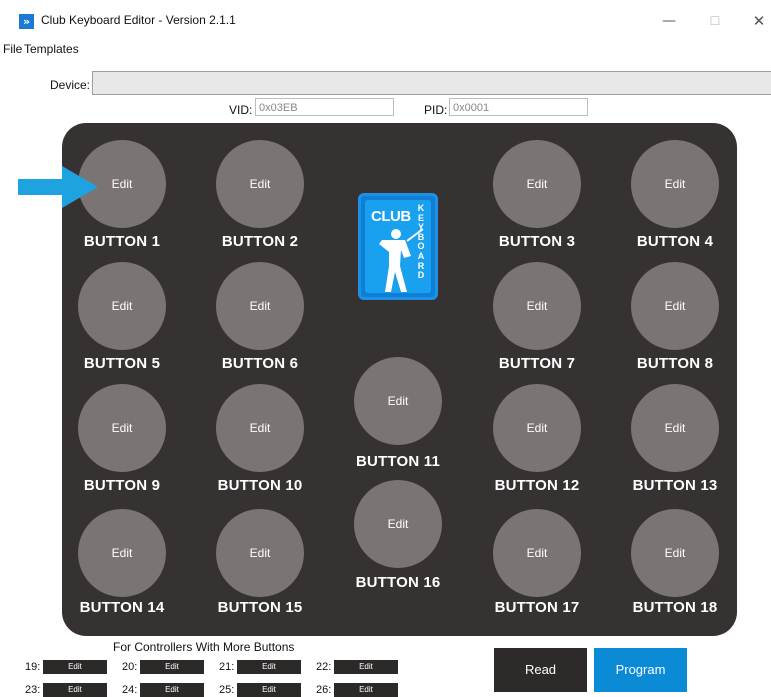 This screenshot has height=697, width=771. Describe the element at coordinates (431, 83) in the screenshot. I see `device-select` at that location.